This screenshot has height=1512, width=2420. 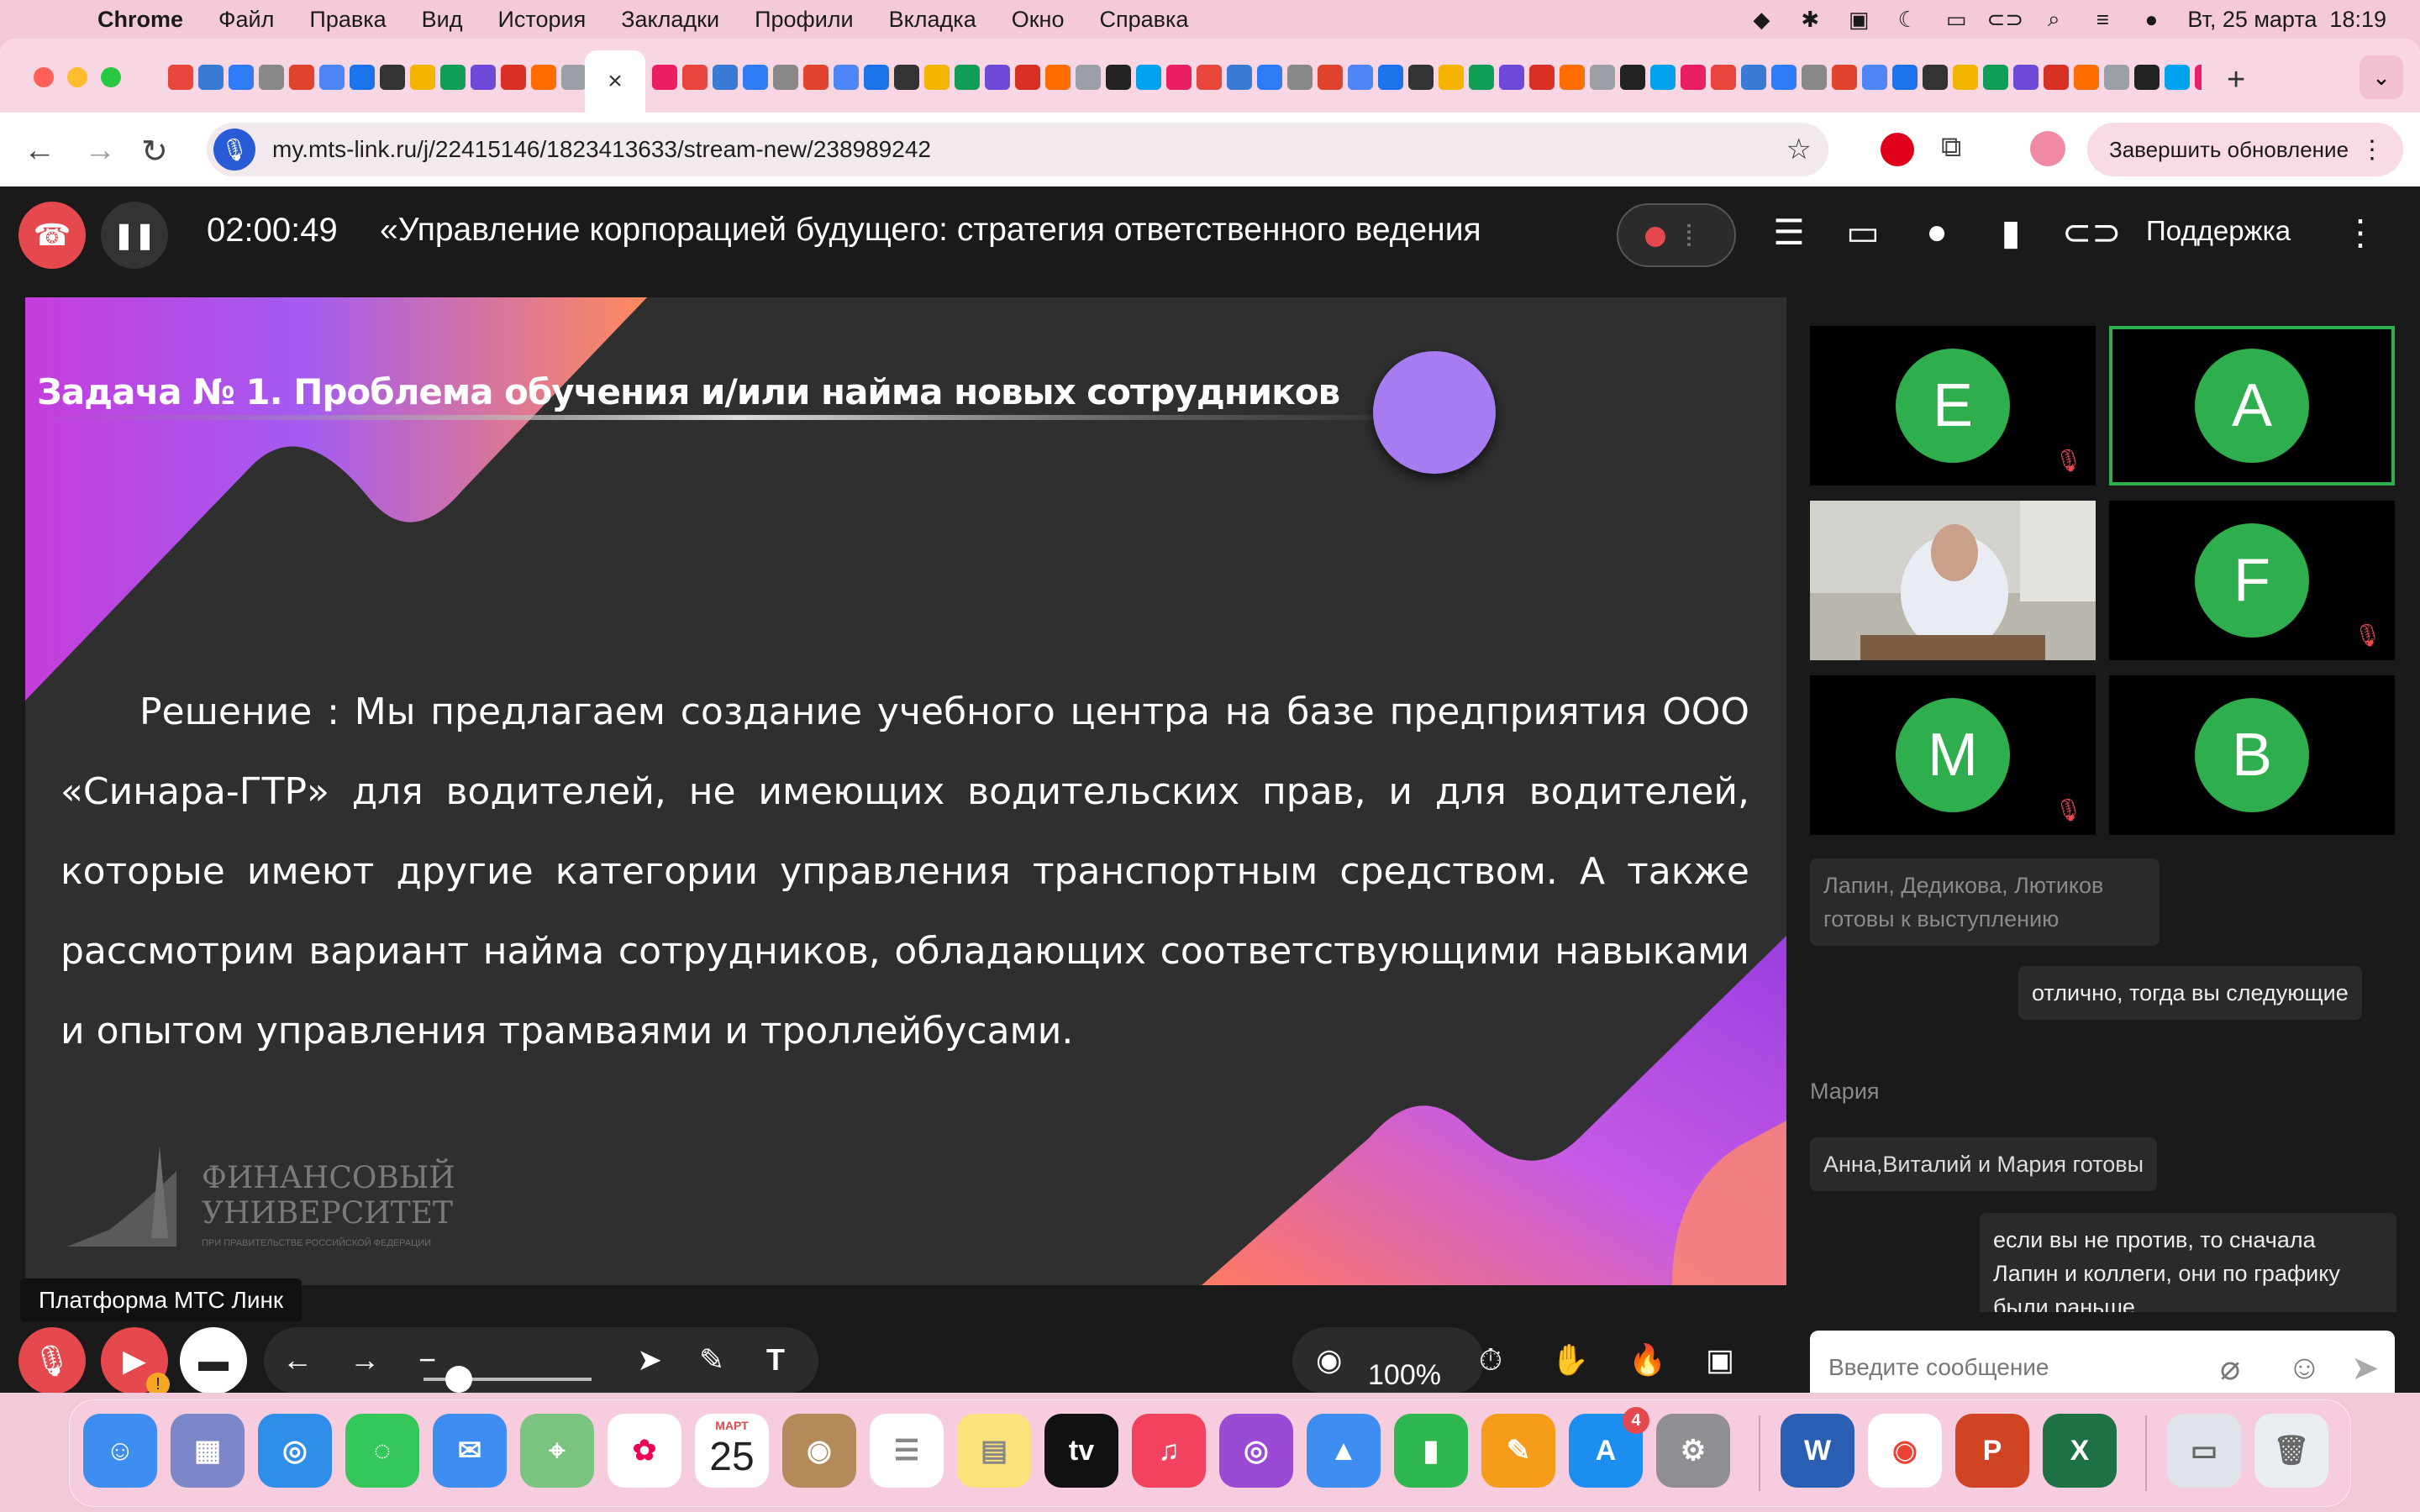 What do you see at coordinates (1953, 580) in the screenshot?
I see `participant-video-tile` at bounding box center [1953, 580].